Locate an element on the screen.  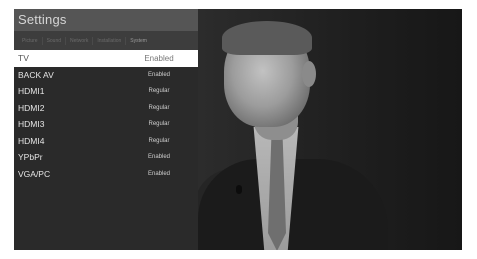
source-name: BACK AV is located at coordinates (36, 74).